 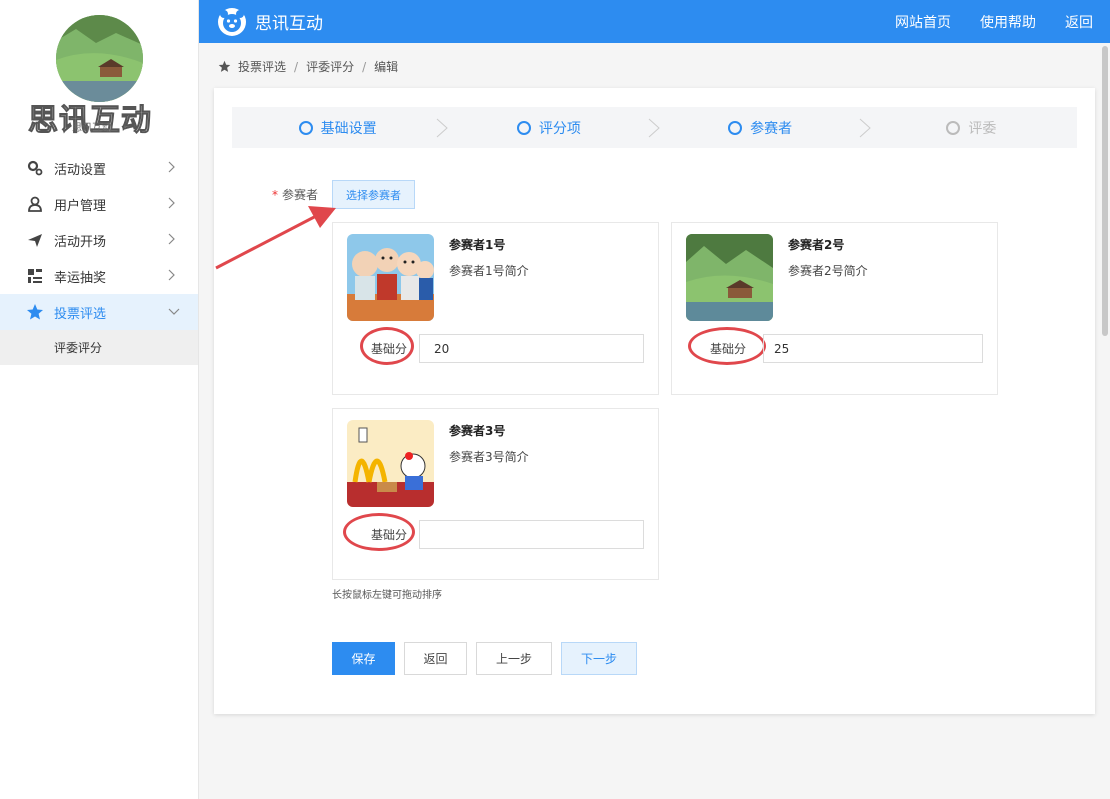 What do you see at coordinates (80, 314) in the screenshot?
I see `sidebar-item-label: 投票评选` at bounding box center [80, 314].